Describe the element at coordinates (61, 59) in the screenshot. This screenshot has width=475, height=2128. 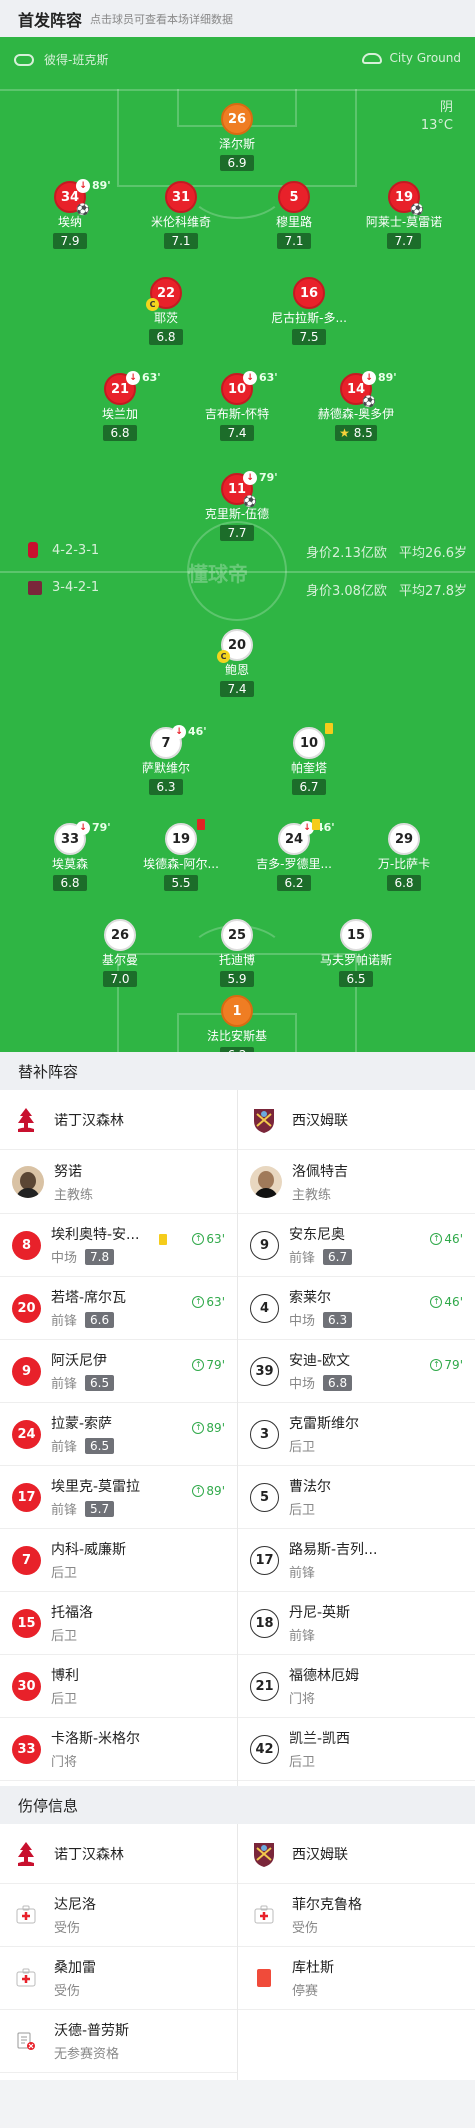
I see `referee-info: 彼得-班克斯` at that location.